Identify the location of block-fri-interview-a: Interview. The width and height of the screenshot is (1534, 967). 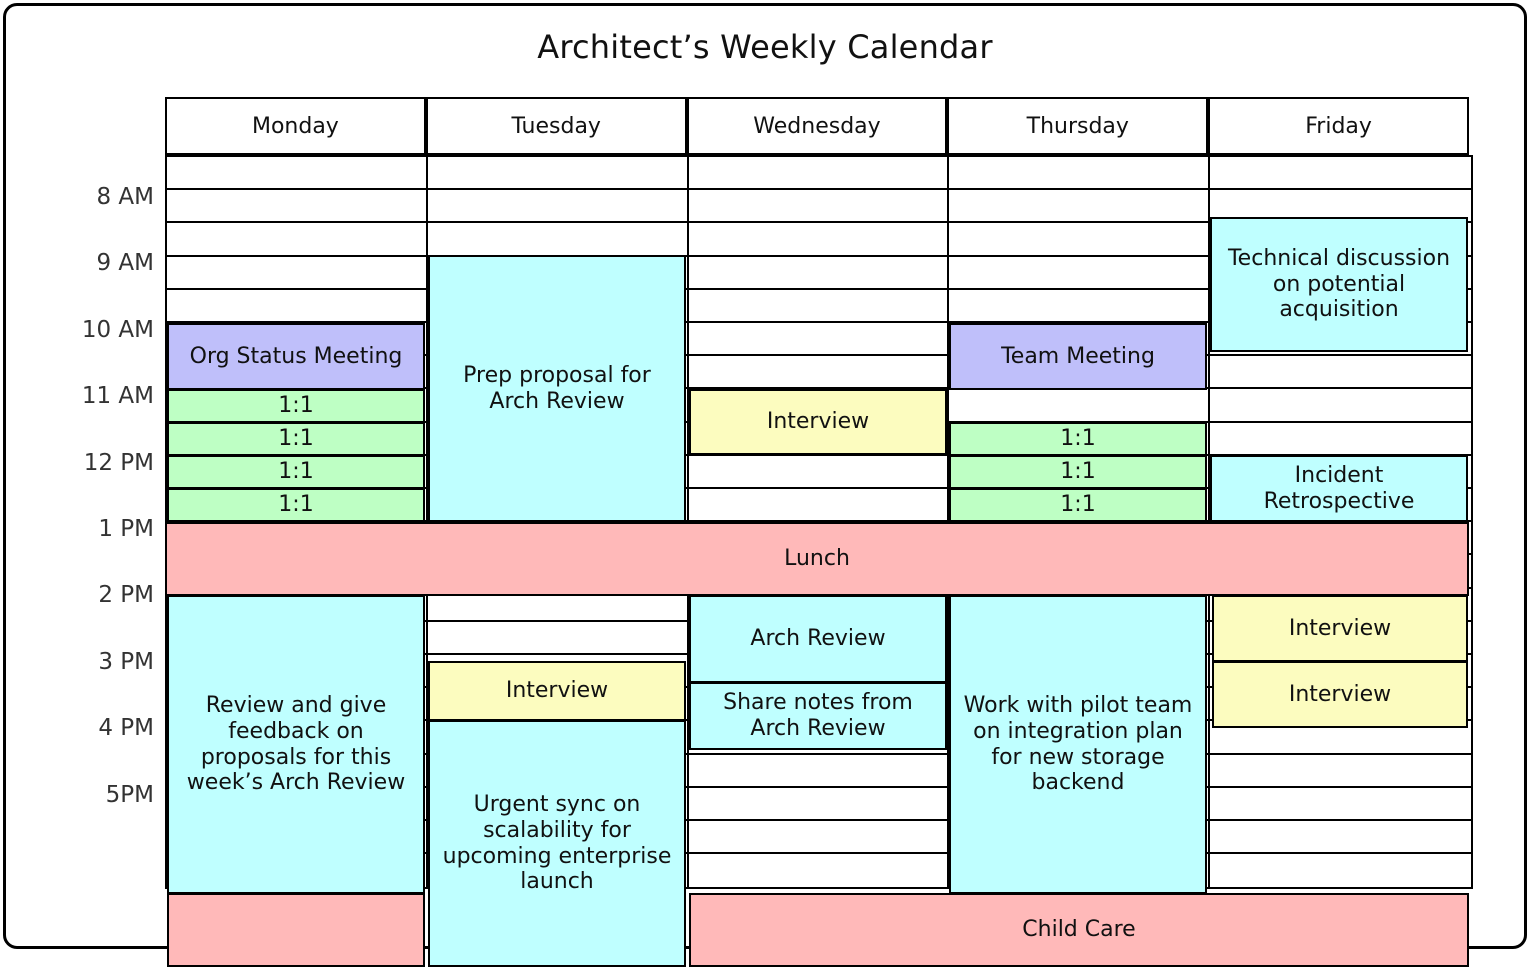
(1340, 628).